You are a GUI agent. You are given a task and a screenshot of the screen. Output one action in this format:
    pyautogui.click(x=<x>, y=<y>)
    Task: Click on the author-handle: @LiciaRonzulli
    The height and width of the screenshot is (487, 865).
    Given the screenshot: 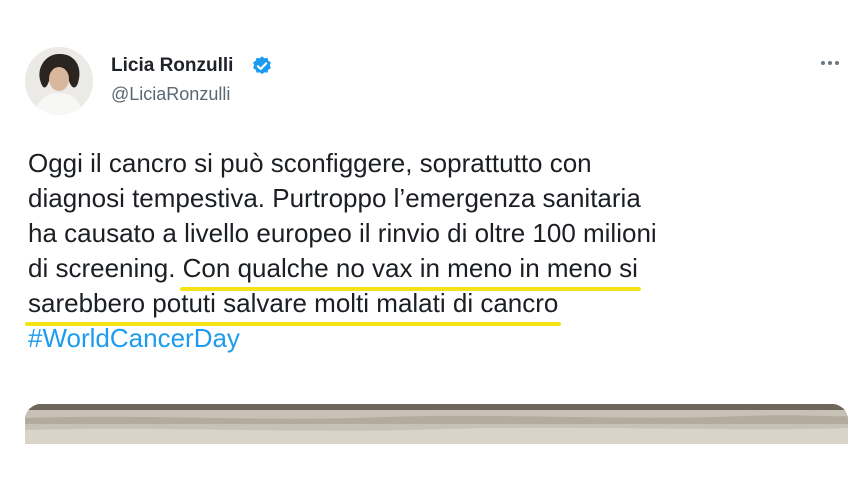 What is the action you would take?
    pyautogui.click(x=170, y=94)
    